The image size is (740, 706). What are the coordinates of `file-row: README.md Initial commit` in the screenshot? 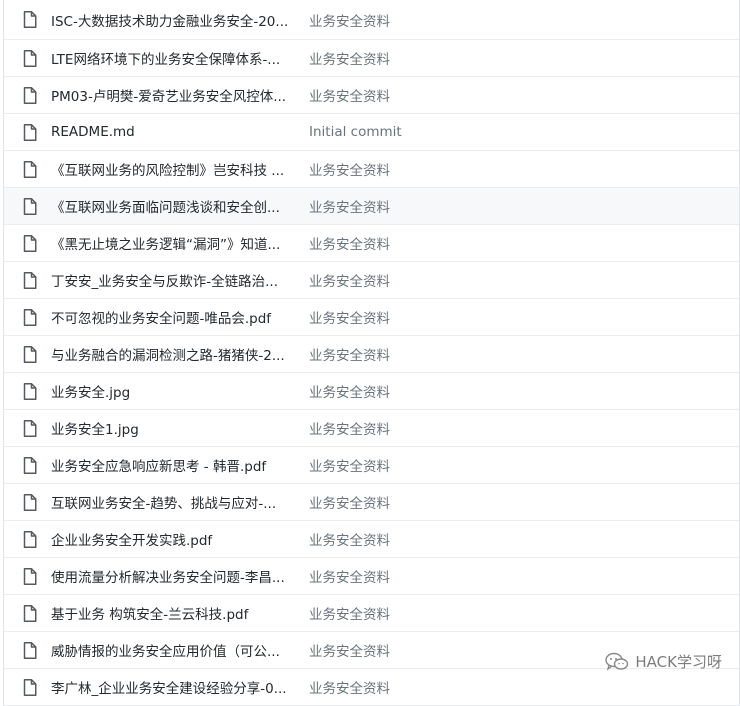 It's located at (371, 132).